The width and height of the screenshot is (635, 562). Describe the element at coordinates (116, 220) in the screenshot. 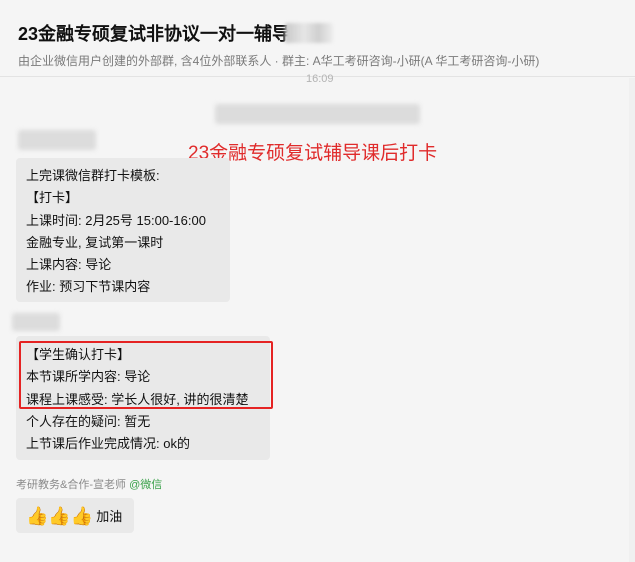

I see `message-line: 上课时间: 2月25号 15:00-16:00` at that location.